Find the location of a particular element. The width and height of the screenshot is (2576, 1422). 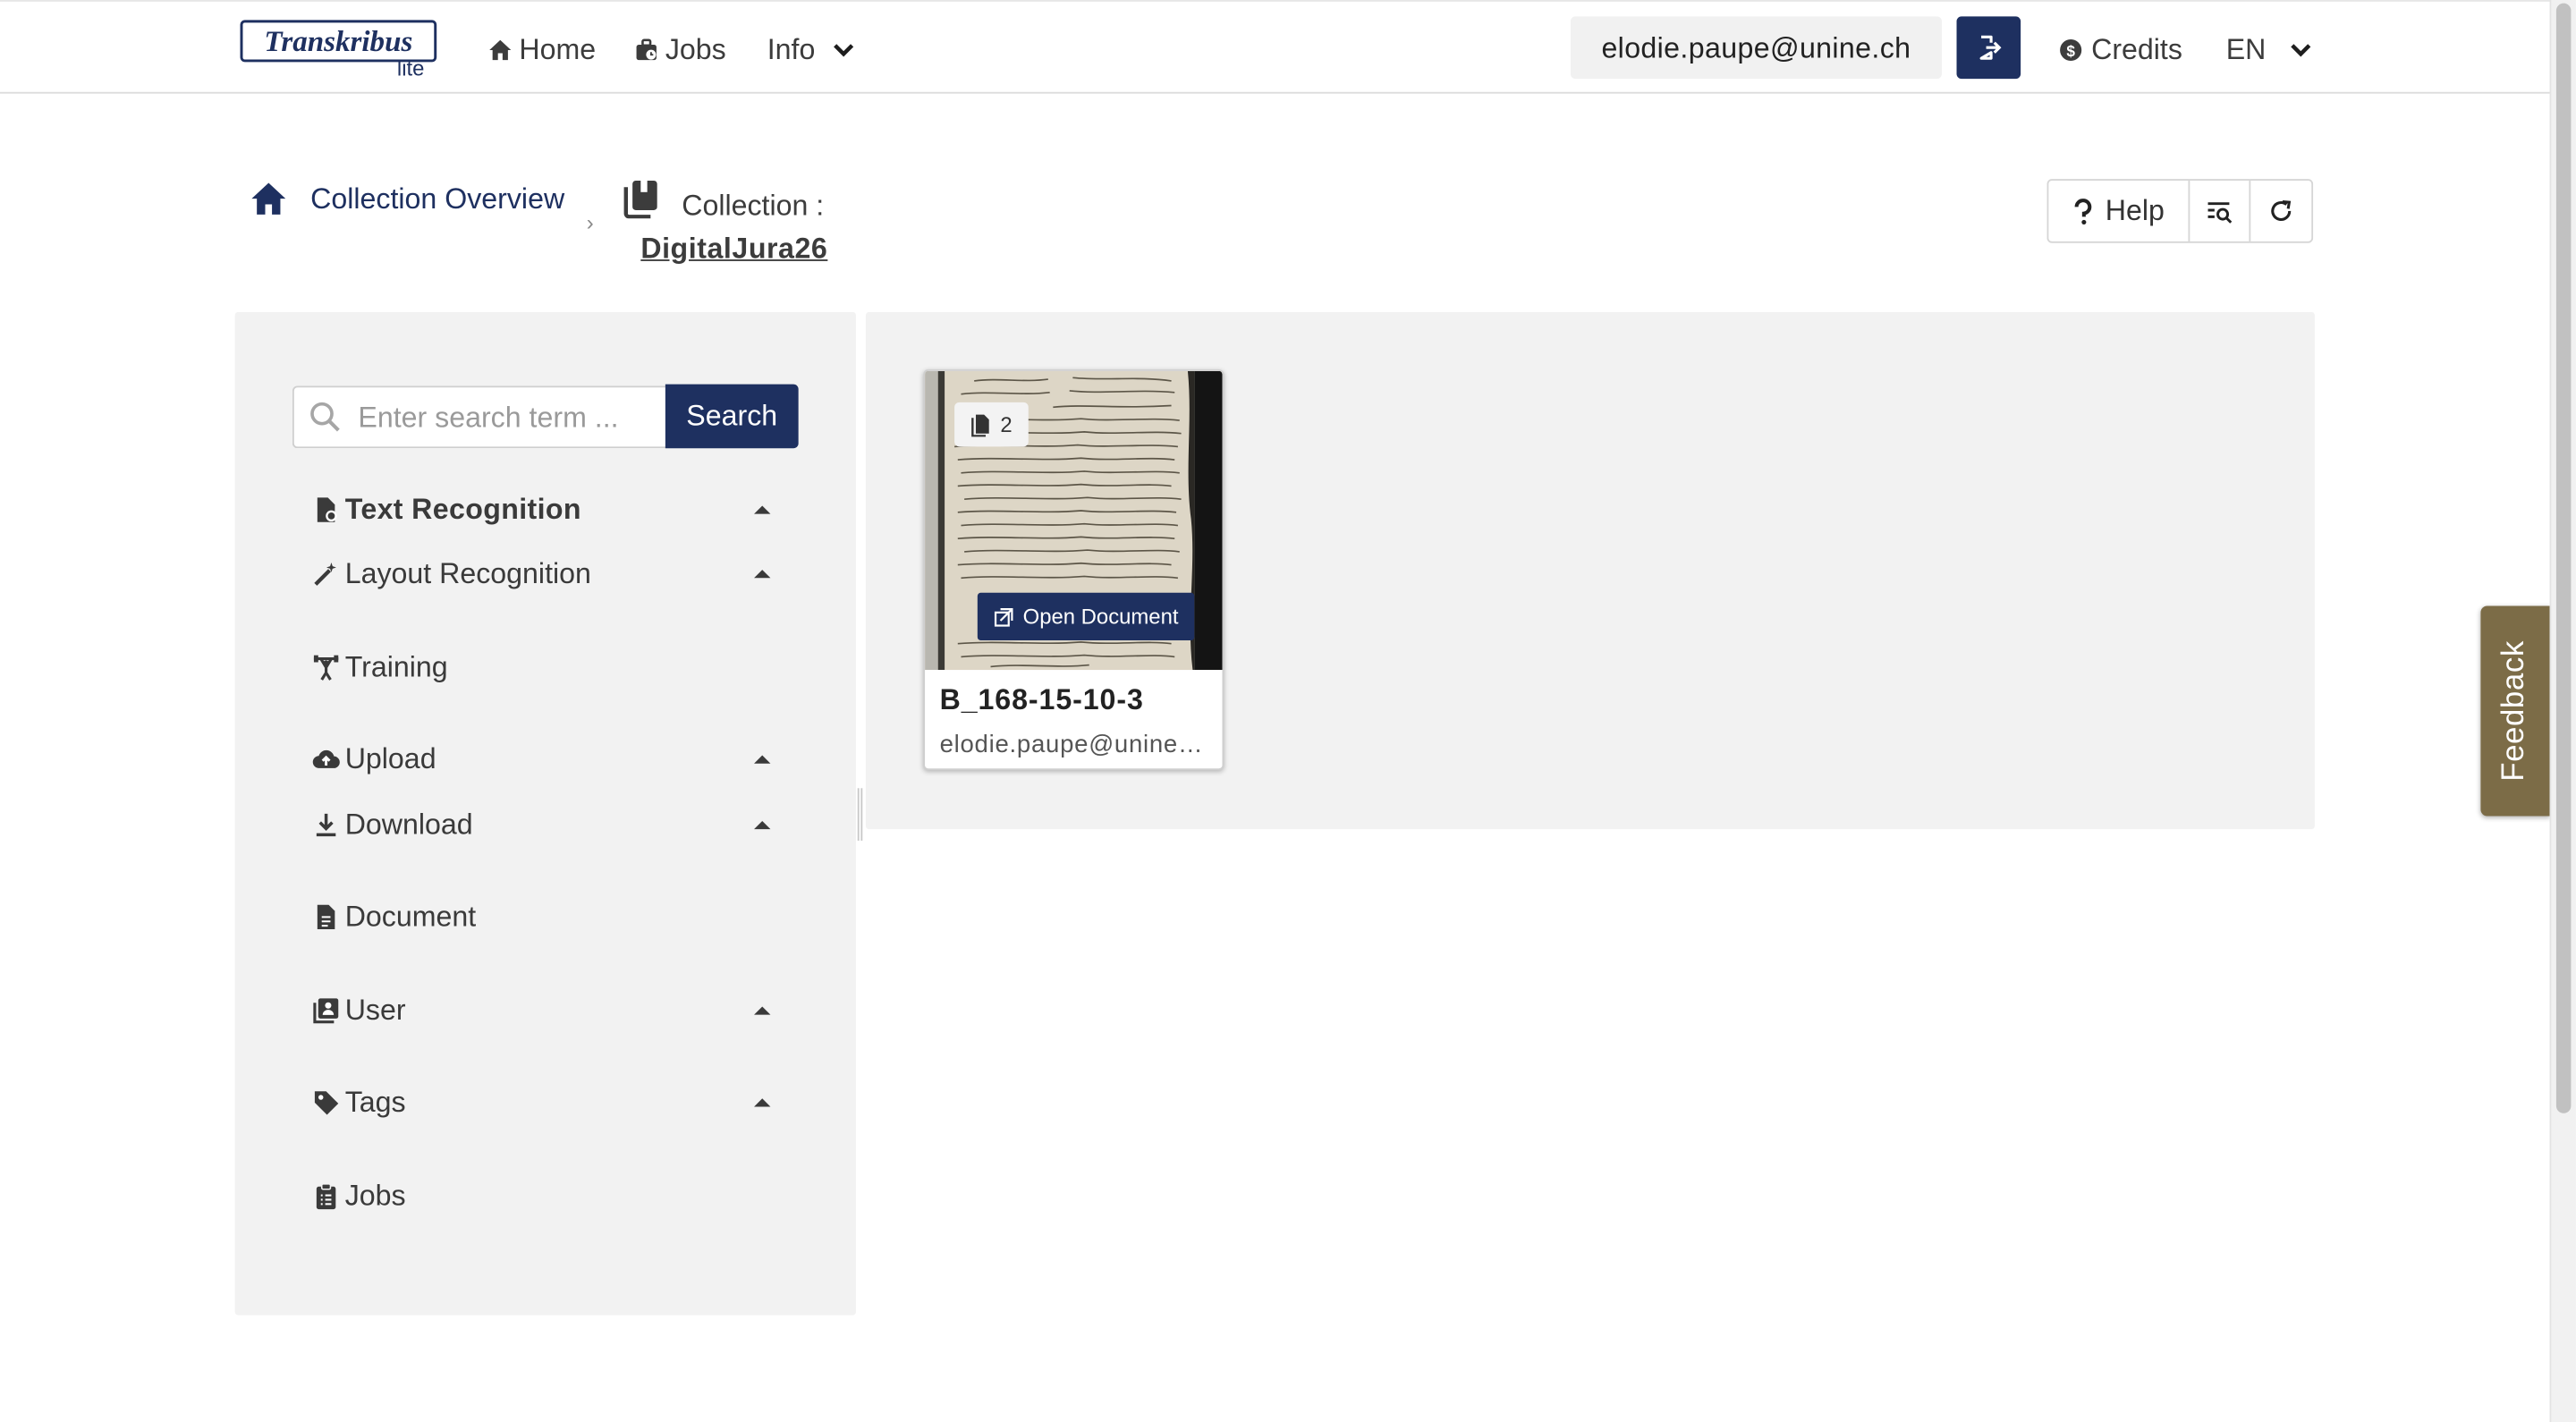

nav-info-dropdown: Info is located at coordinates (812, 49).